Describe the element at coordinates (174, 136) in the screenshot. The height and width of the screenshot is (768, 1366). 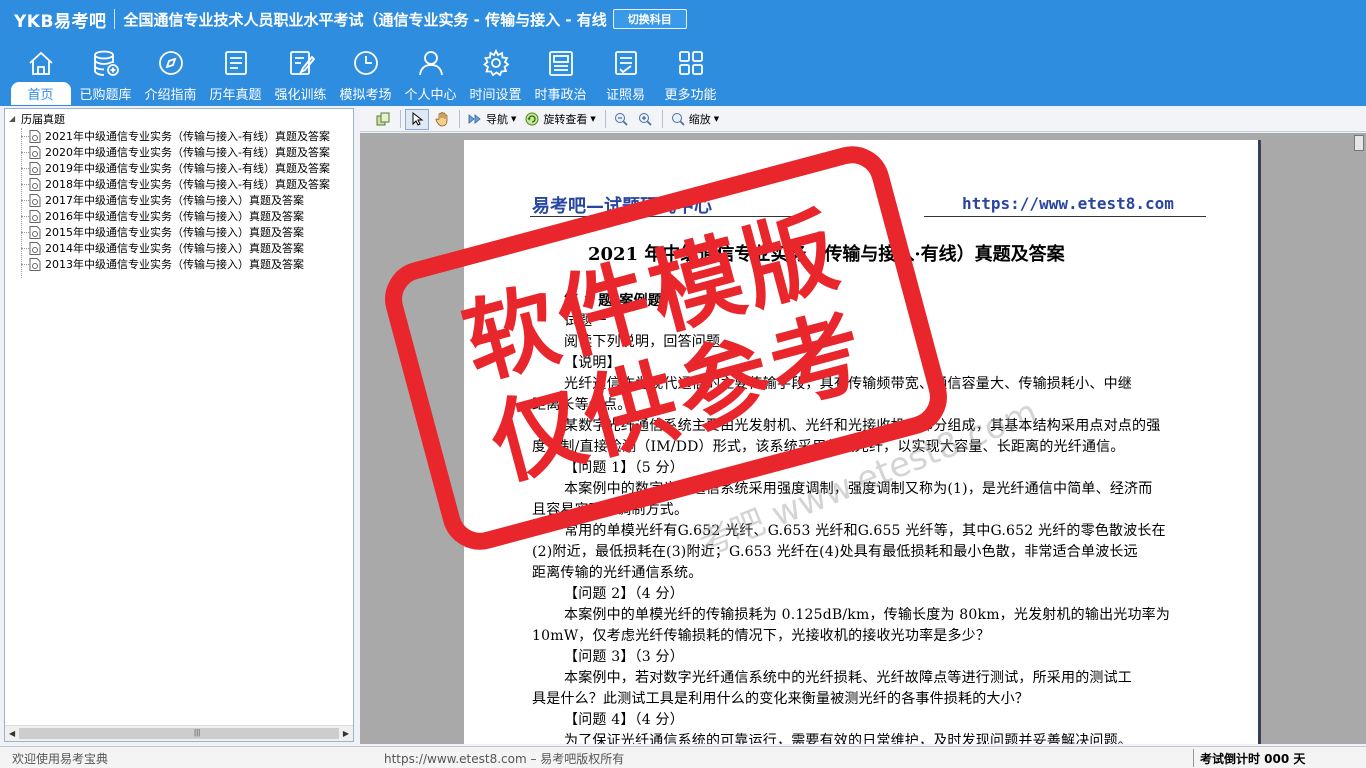
I see `tree-item: 2021年中级通信专业实务（传输与接入-有线）真题及答案` at that location.